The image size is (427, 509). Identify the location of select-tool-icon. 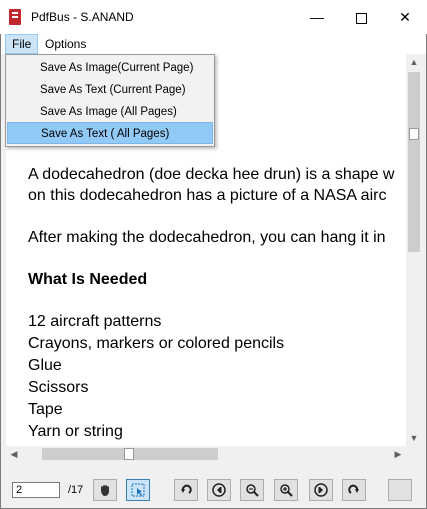
(138, 490).